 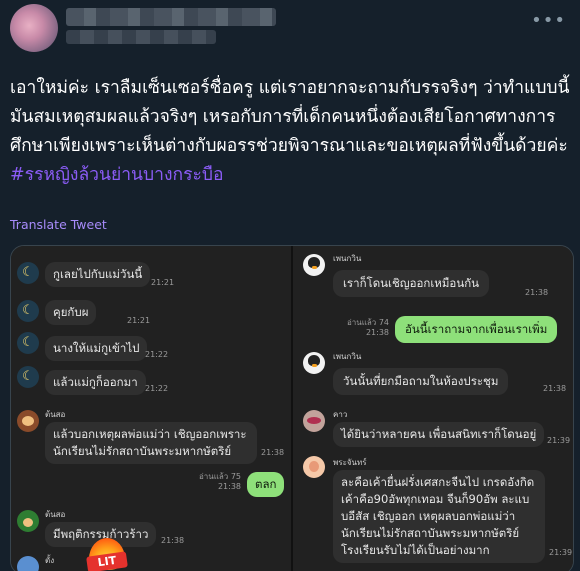 What do you see at coordinates (439, 434) in the screenshot?
I see `chat-bubble: ได้ยินว่าหลายคน เพื่อนสนิทเราก็โดนอยู่` at bounding box center [439, 434].